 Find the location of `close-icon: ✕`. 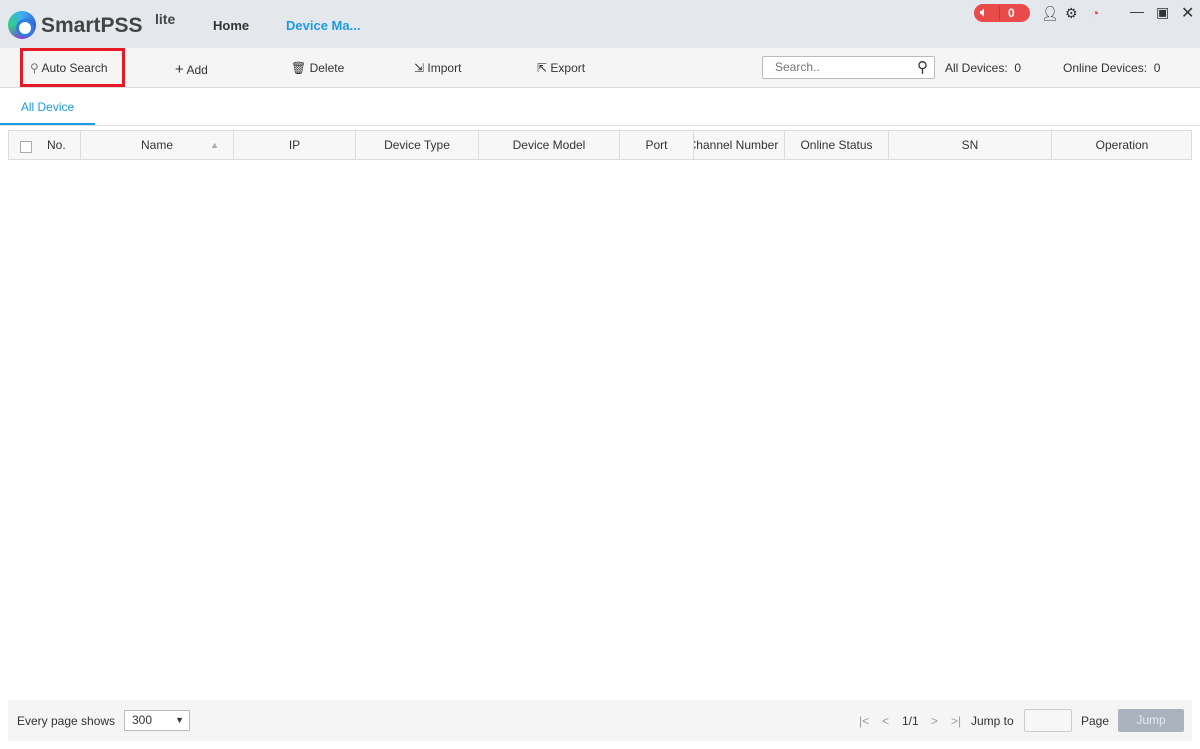

close-icon: ✕ is located at coordinates (1187, 13).